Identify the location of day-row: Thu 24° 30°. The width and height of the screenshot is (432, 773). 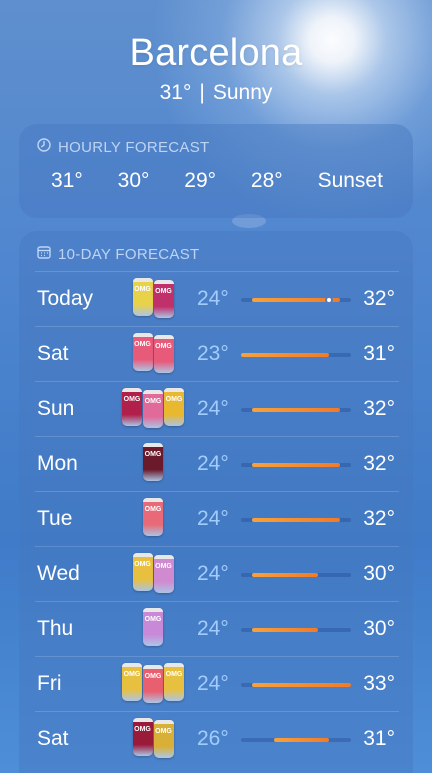
(217, 628).